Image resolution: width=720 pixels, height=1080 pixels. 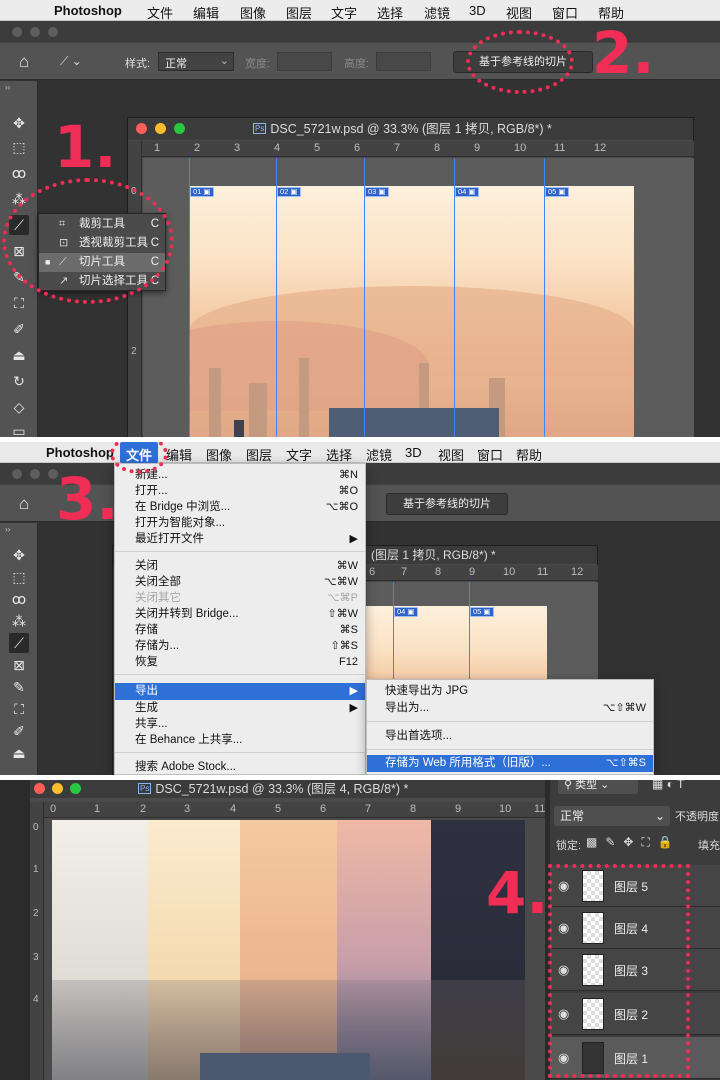 What do you see at coordinates (304, 61) in the screenshot?
I see `width-field` at bounding box center [304, 61].